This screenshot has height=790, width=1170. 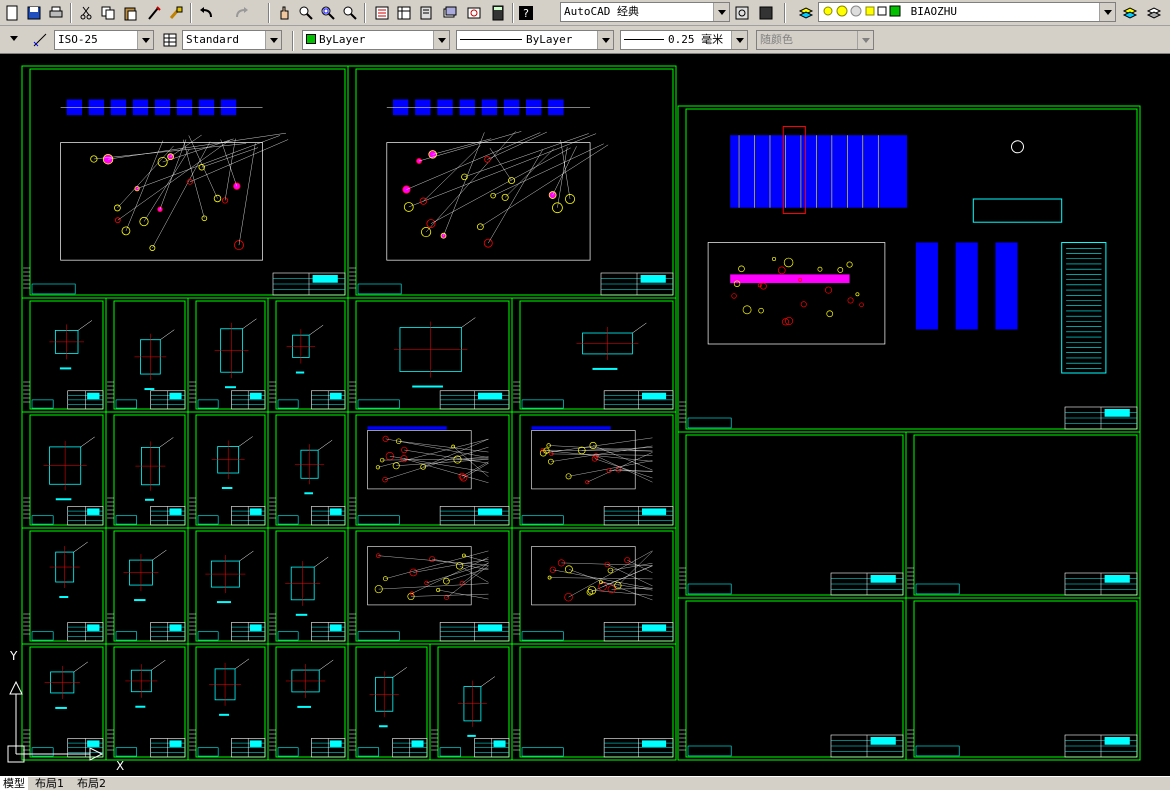 I want to click on lineweight-preview, so click(x=644, y=39).